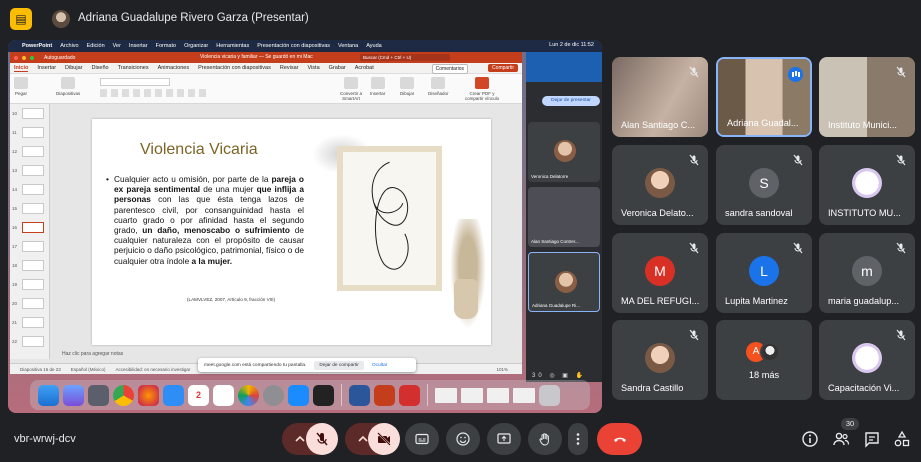  Describe the element at coordinates (323, 395) in the screenshot. I see `terminal-icon` at that location.